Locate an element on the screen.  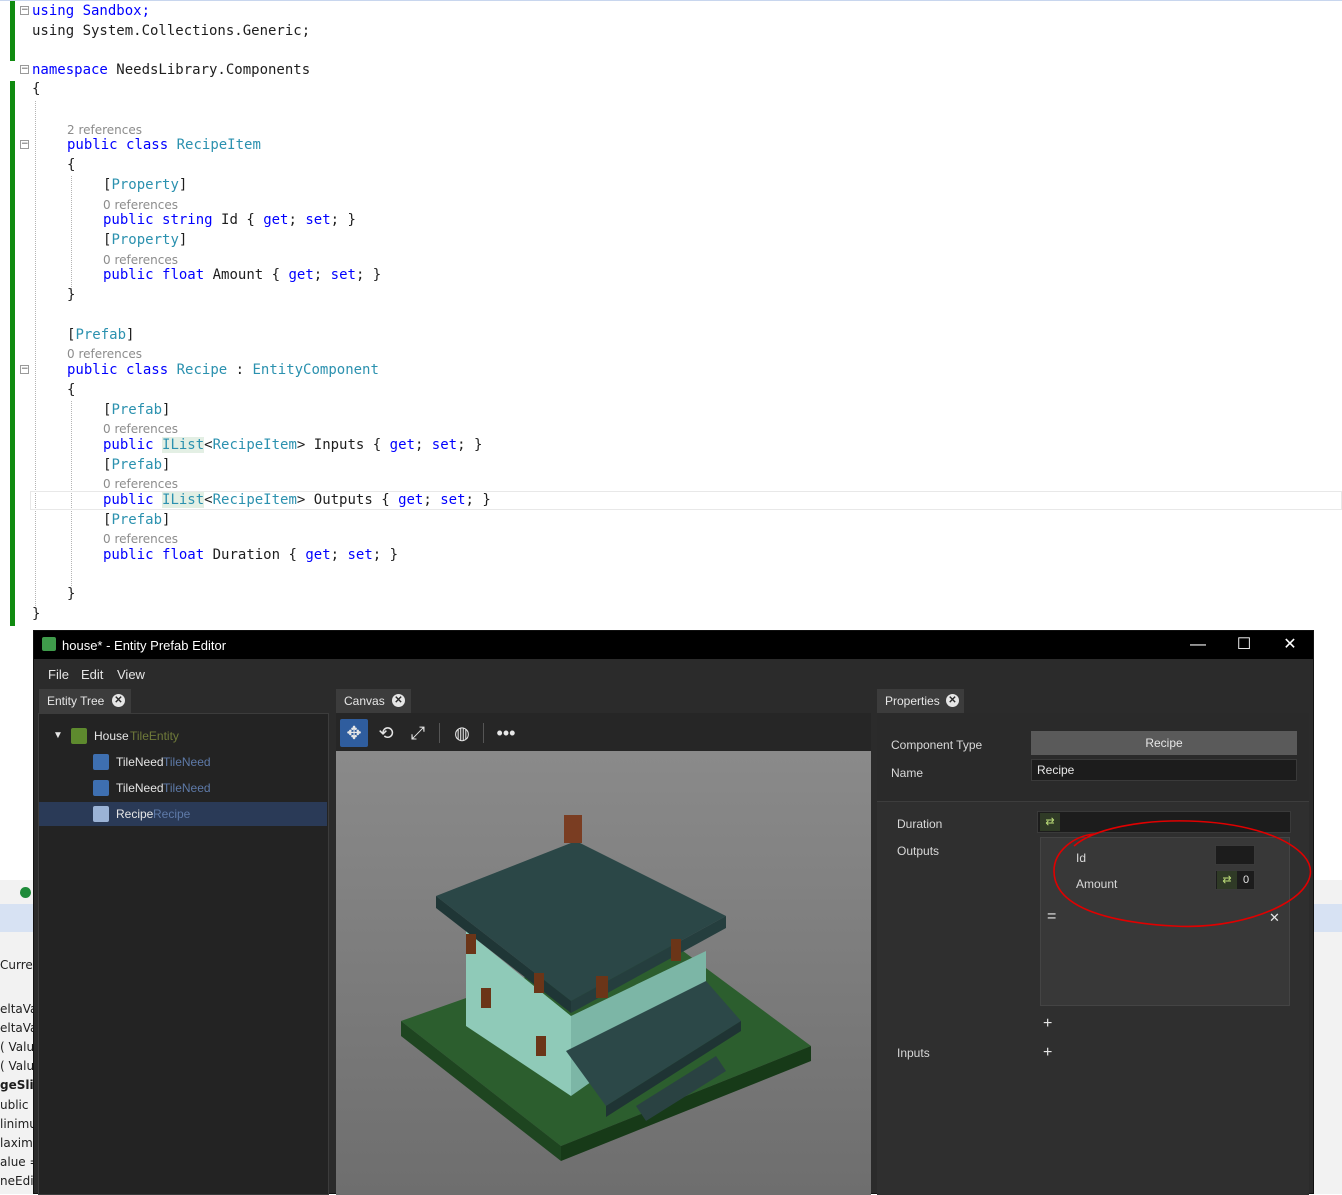
add-input-button: + is located at coordinates (1047, 1053).